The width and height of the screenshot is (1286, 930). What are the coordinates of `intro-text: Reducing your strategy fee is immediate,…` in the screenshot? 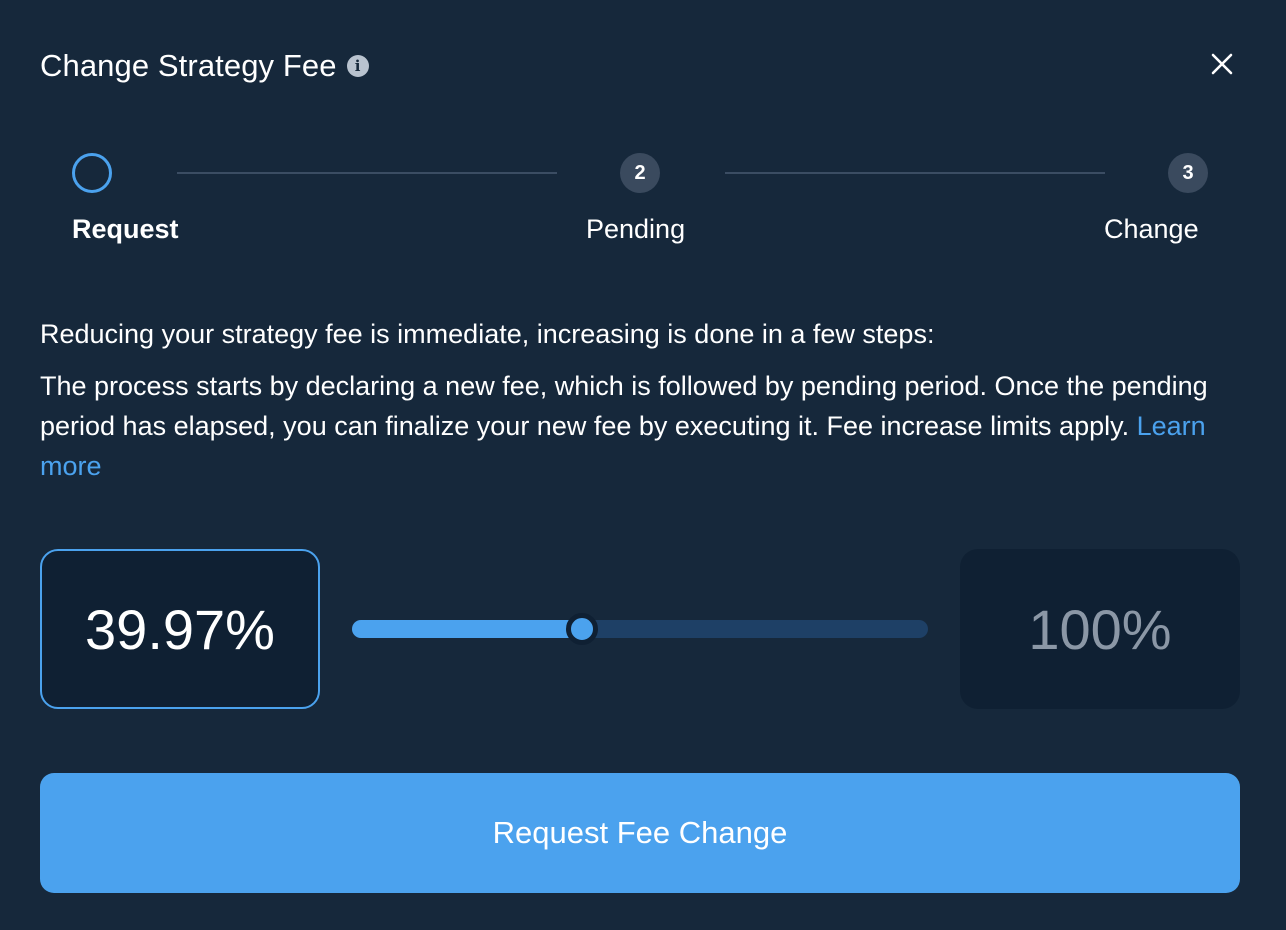 It's located at (487, 334).